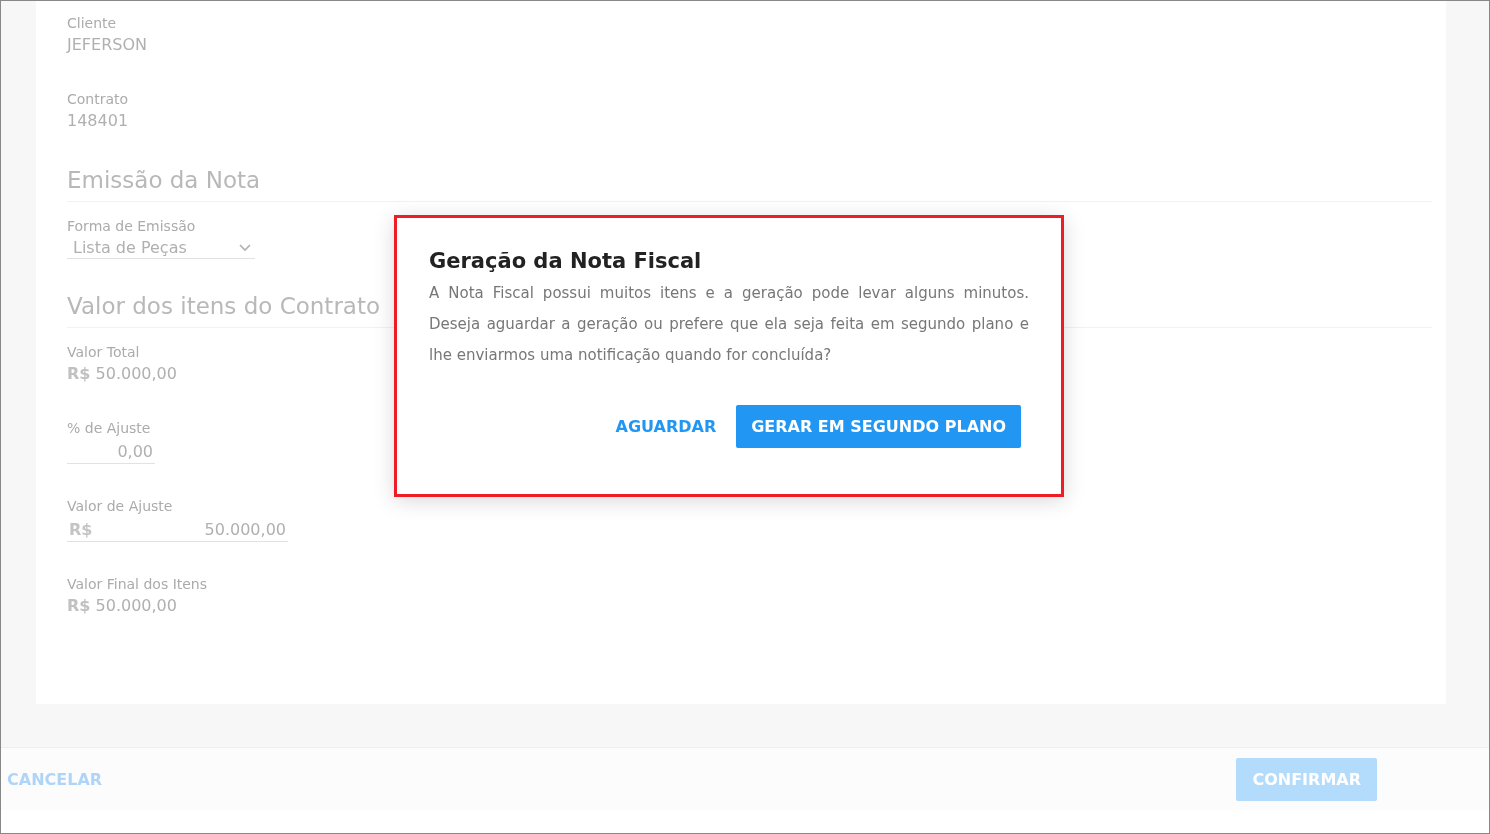 This screenshot has height=834, width=1490. What do you see at coordinates (749, 183) in the screenshot?
I see `section-title: Emissão da Nota` at bounding box center [749, 183].